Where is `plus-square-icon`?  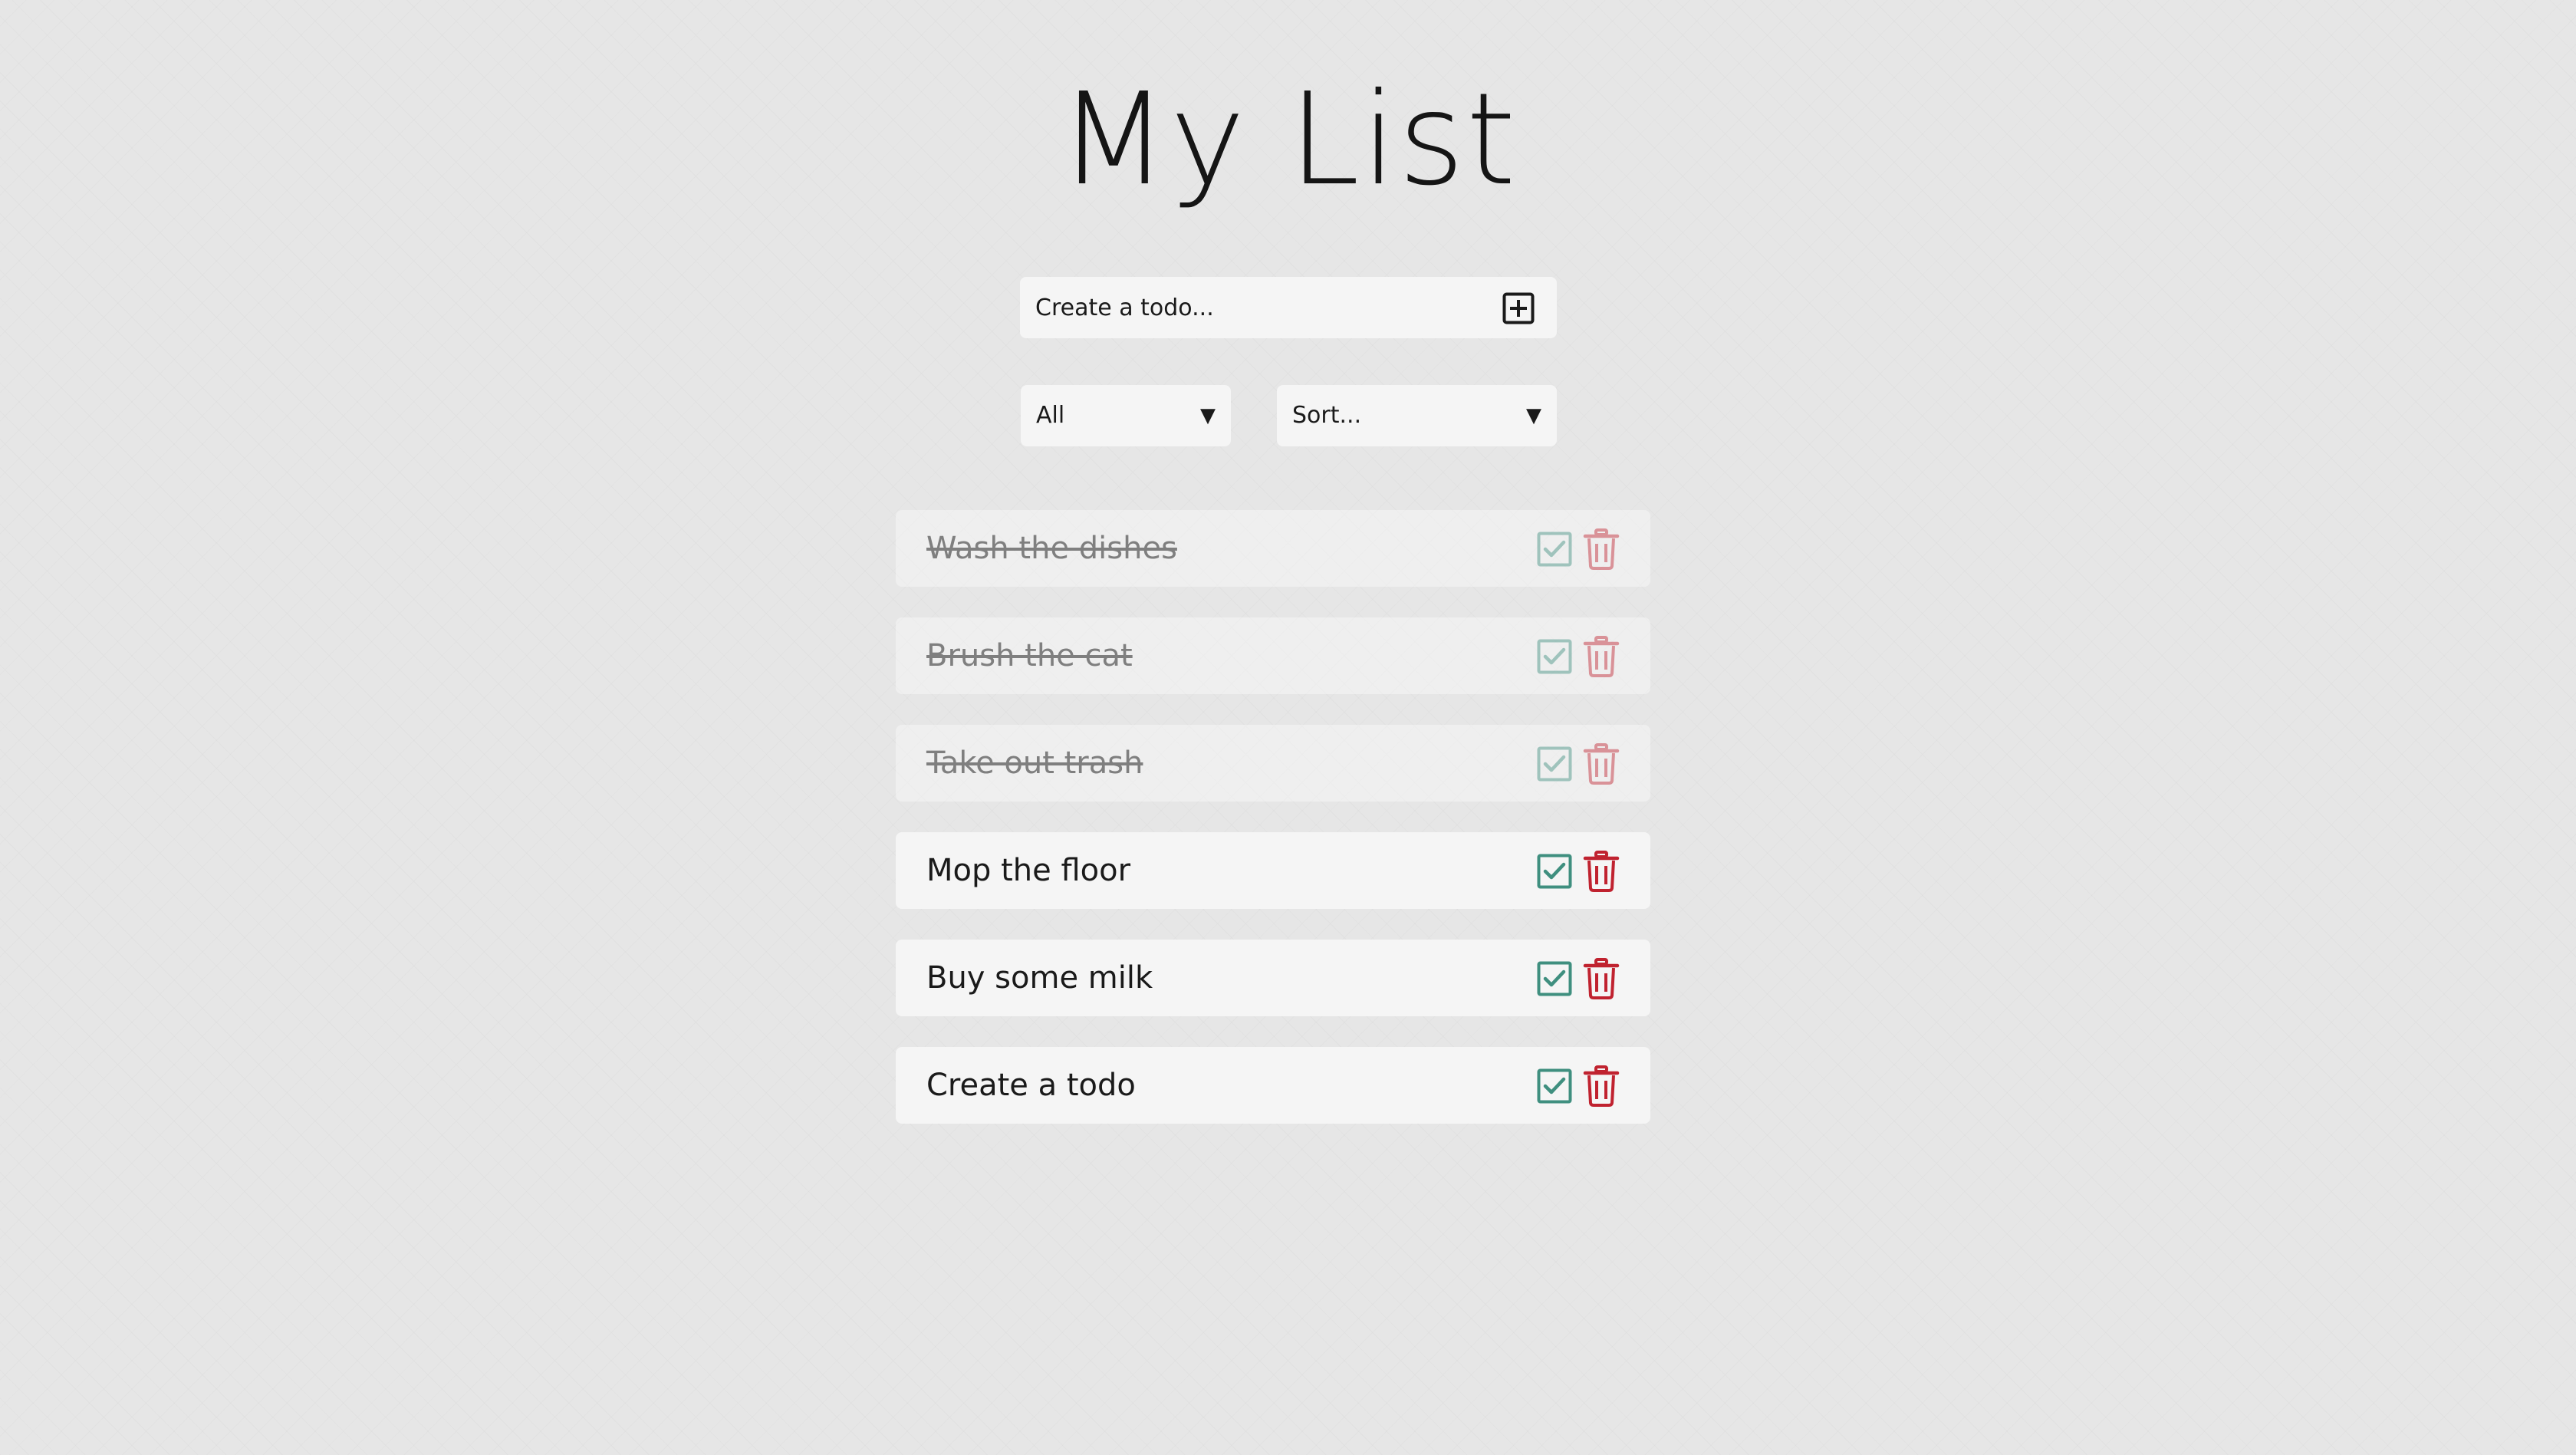
plus-square-icon is located at coordinates (1518, 308).